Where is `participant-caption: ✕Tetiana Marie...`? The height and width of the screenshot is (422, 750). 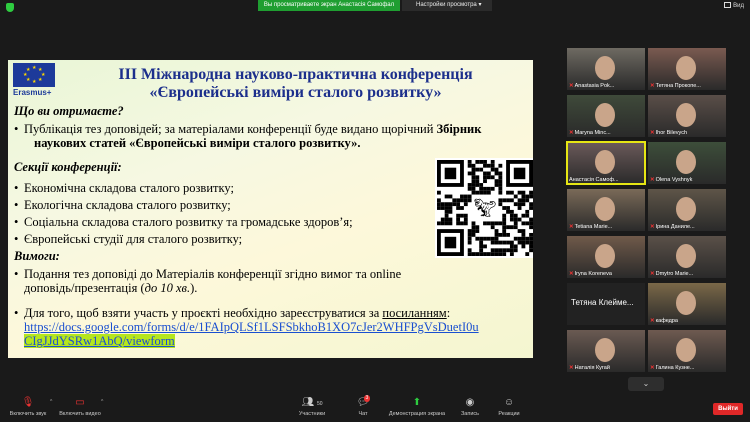 participant-caption: ✕Tetiana Marie... is located at coordinates (590, 227).